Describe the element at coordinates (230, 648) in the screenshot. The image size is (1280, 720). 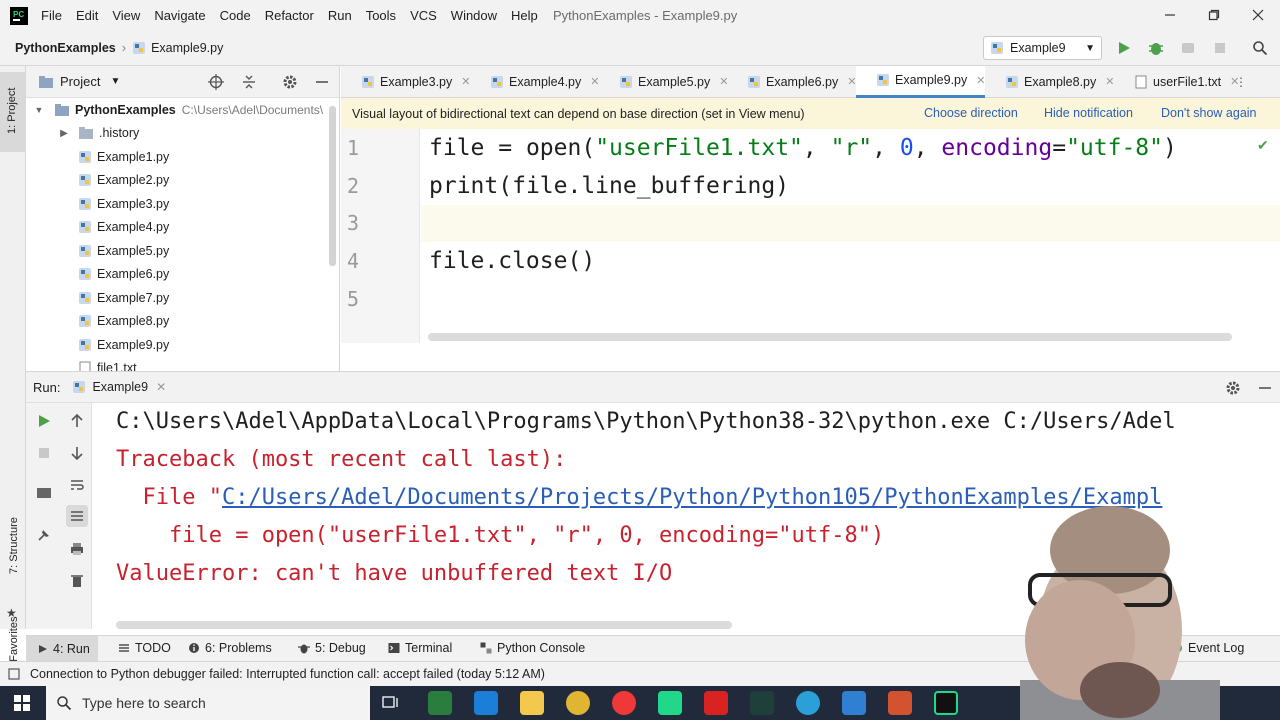
I see `tool-problems-button: 6: Problems` at that location.